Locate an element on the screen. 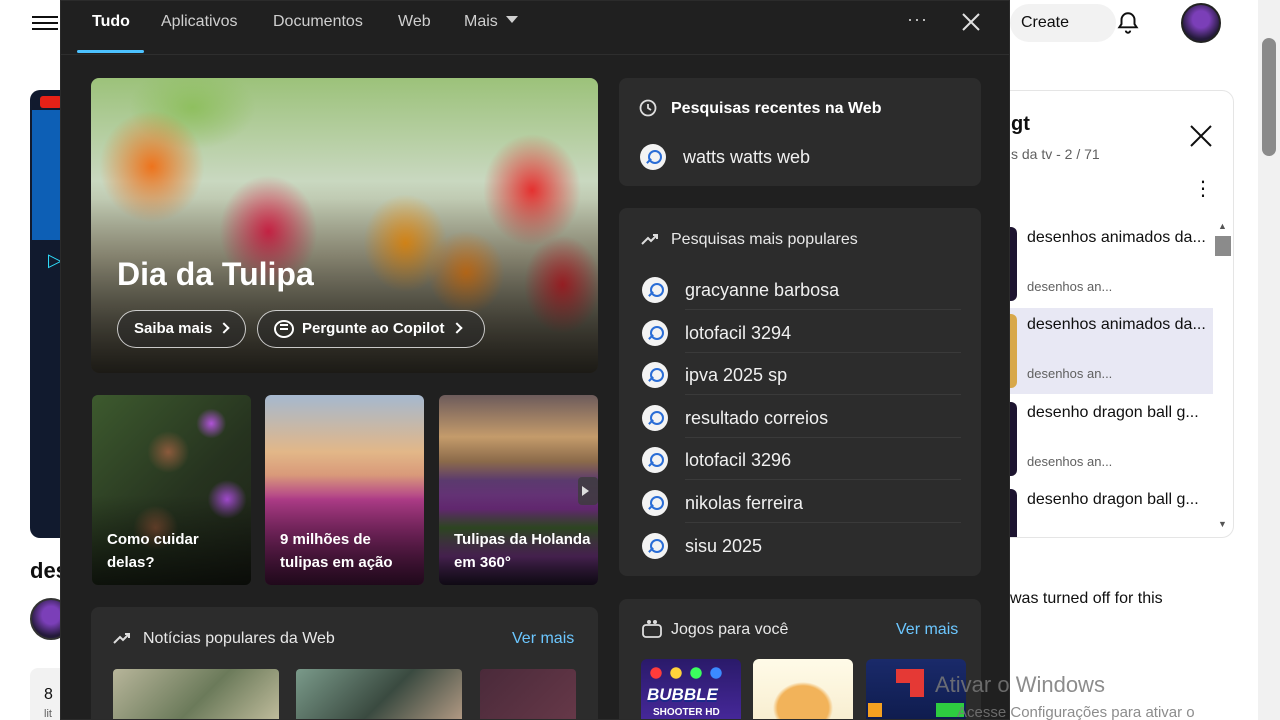 The height and width of the screenshot is (720, 1280). active-tab-indicator is located at coordinates (110, 51).